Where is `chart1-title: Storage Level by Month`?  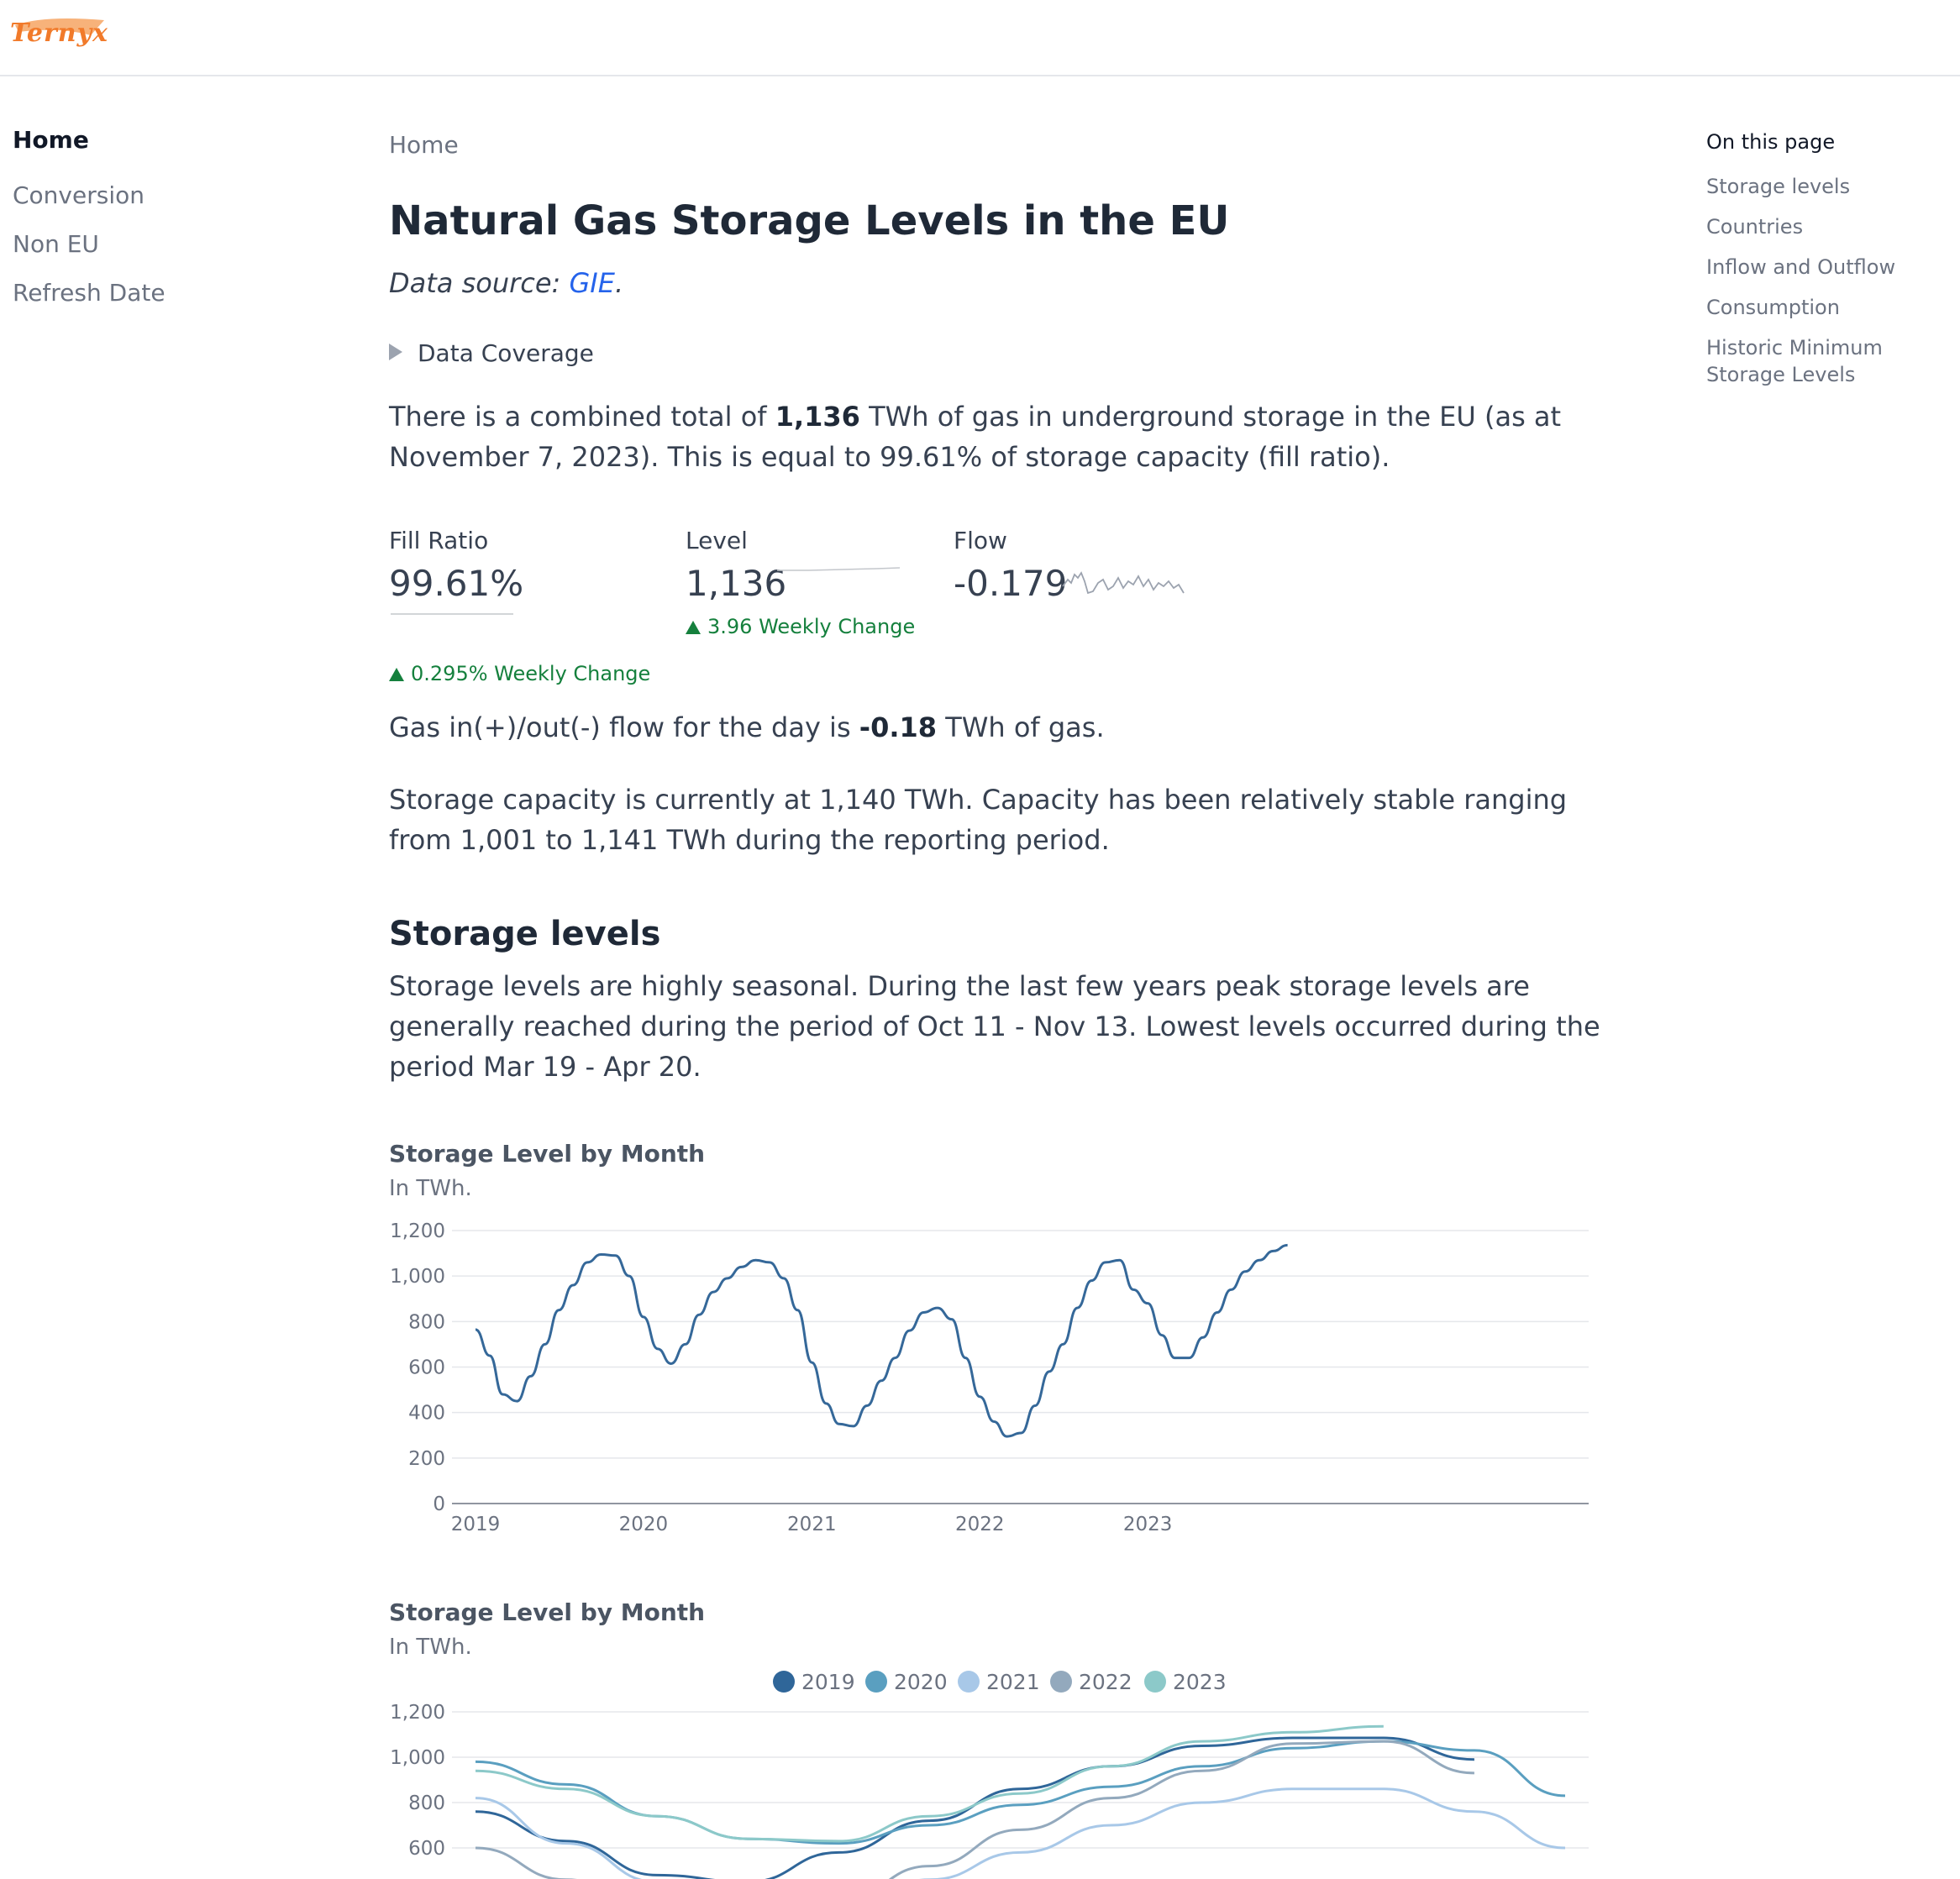
chart1-title: Storage Level by Month is located at coordinates (547, 1154).